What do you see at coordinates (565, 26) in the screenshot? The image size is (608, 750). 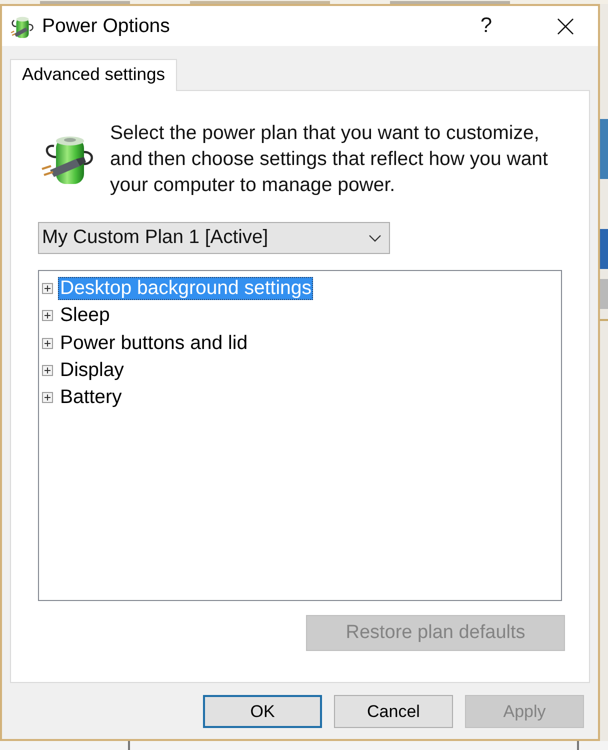 I see `close-icon` at bounding box center [565, 26].